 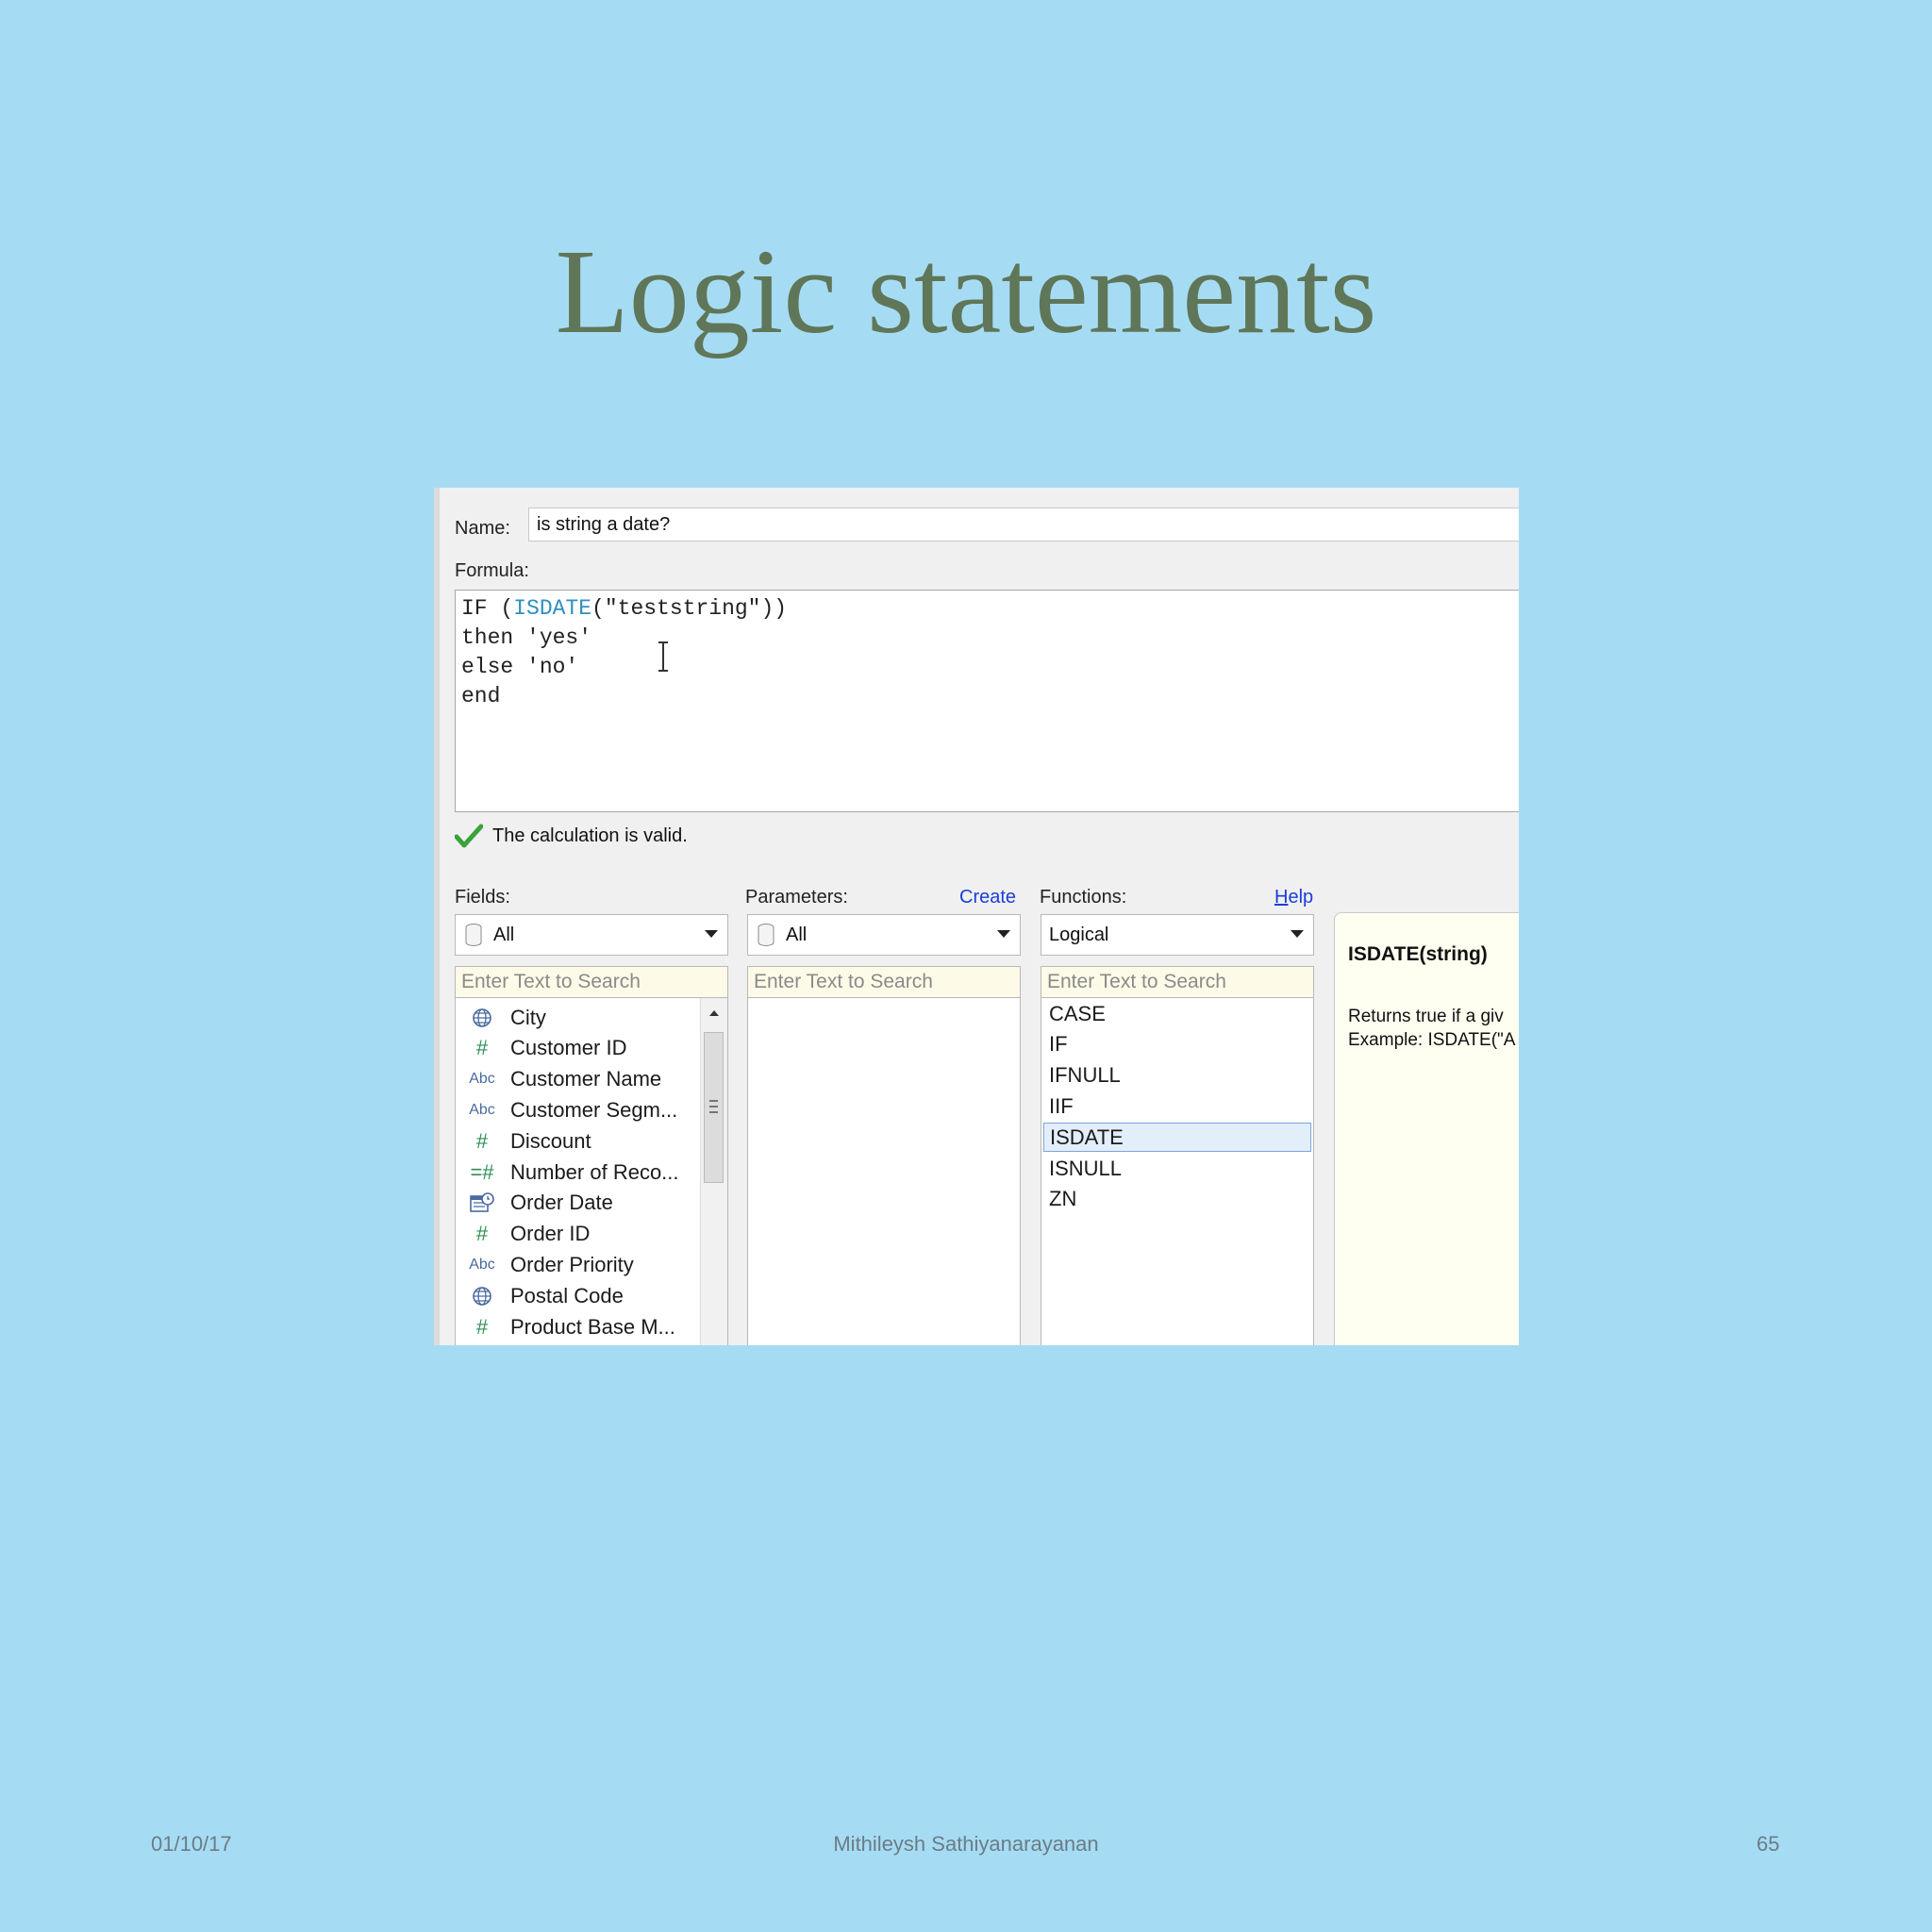 I want to click on help-link-rest: elp, so click(x=1301, y=898).